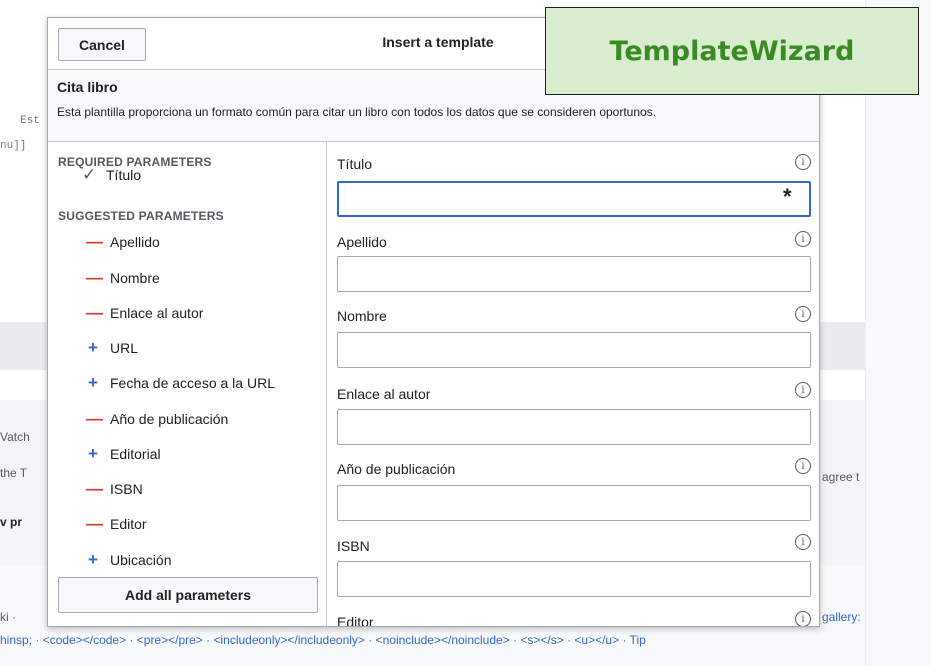  What do you see at coordinates (353, 546) in the screenshot?
I see `field-label-isbn: ISBN` at bounding box center [353, 546].